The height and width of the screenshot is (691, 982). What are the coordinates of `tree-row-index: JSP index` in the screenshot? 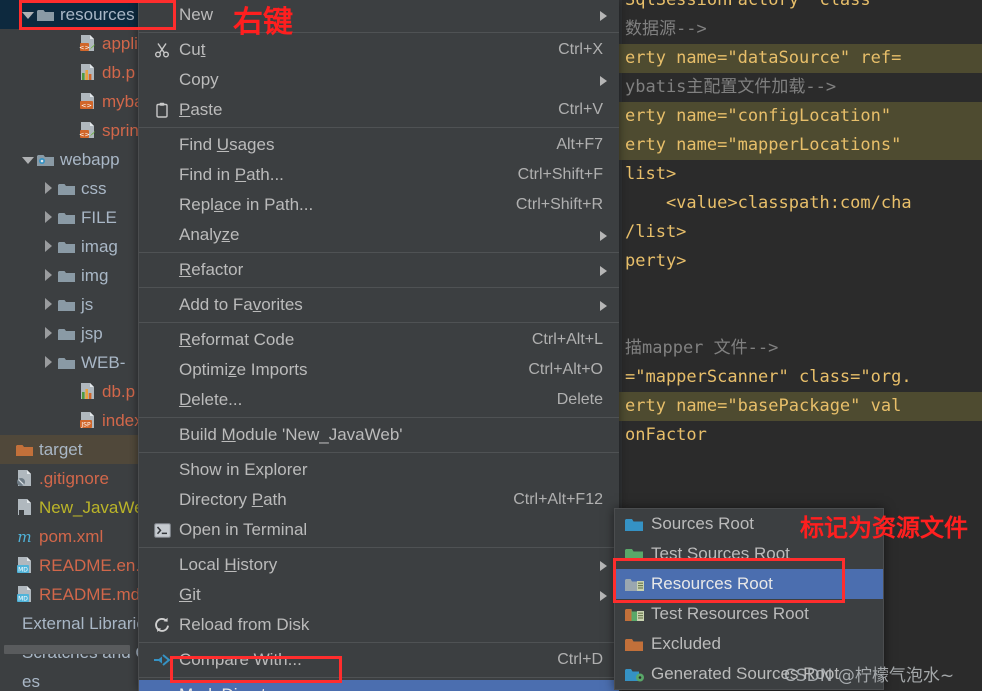 It's located at (80, 420).